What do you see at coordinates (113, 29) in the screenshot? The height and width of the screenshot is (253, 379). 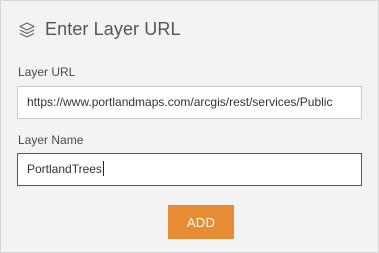 I see `panel-title: Enter Layer URL` at bounding box center [113, 29].